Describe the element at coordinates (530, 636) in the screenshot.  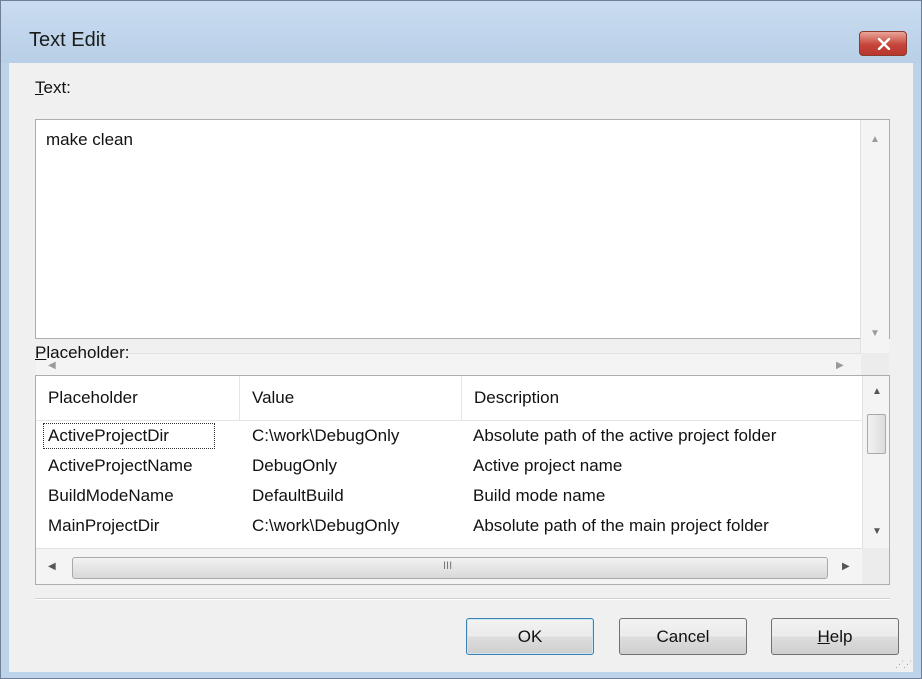
I see `ok-button: OK` at that location.